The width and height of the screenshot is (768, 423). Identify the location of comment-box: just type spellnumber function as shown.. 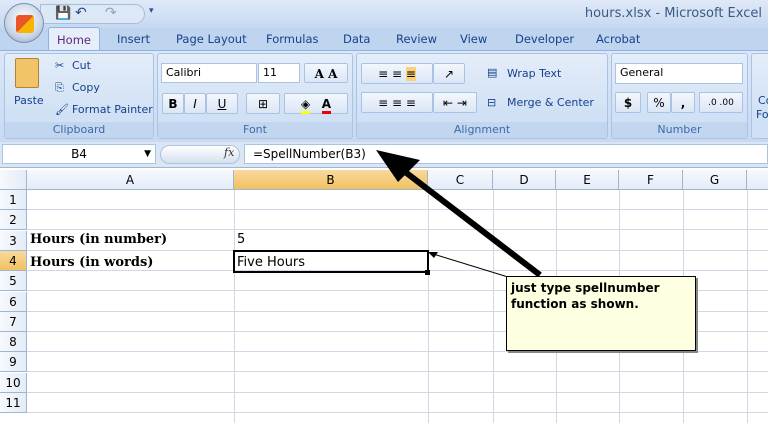
(601, 313).